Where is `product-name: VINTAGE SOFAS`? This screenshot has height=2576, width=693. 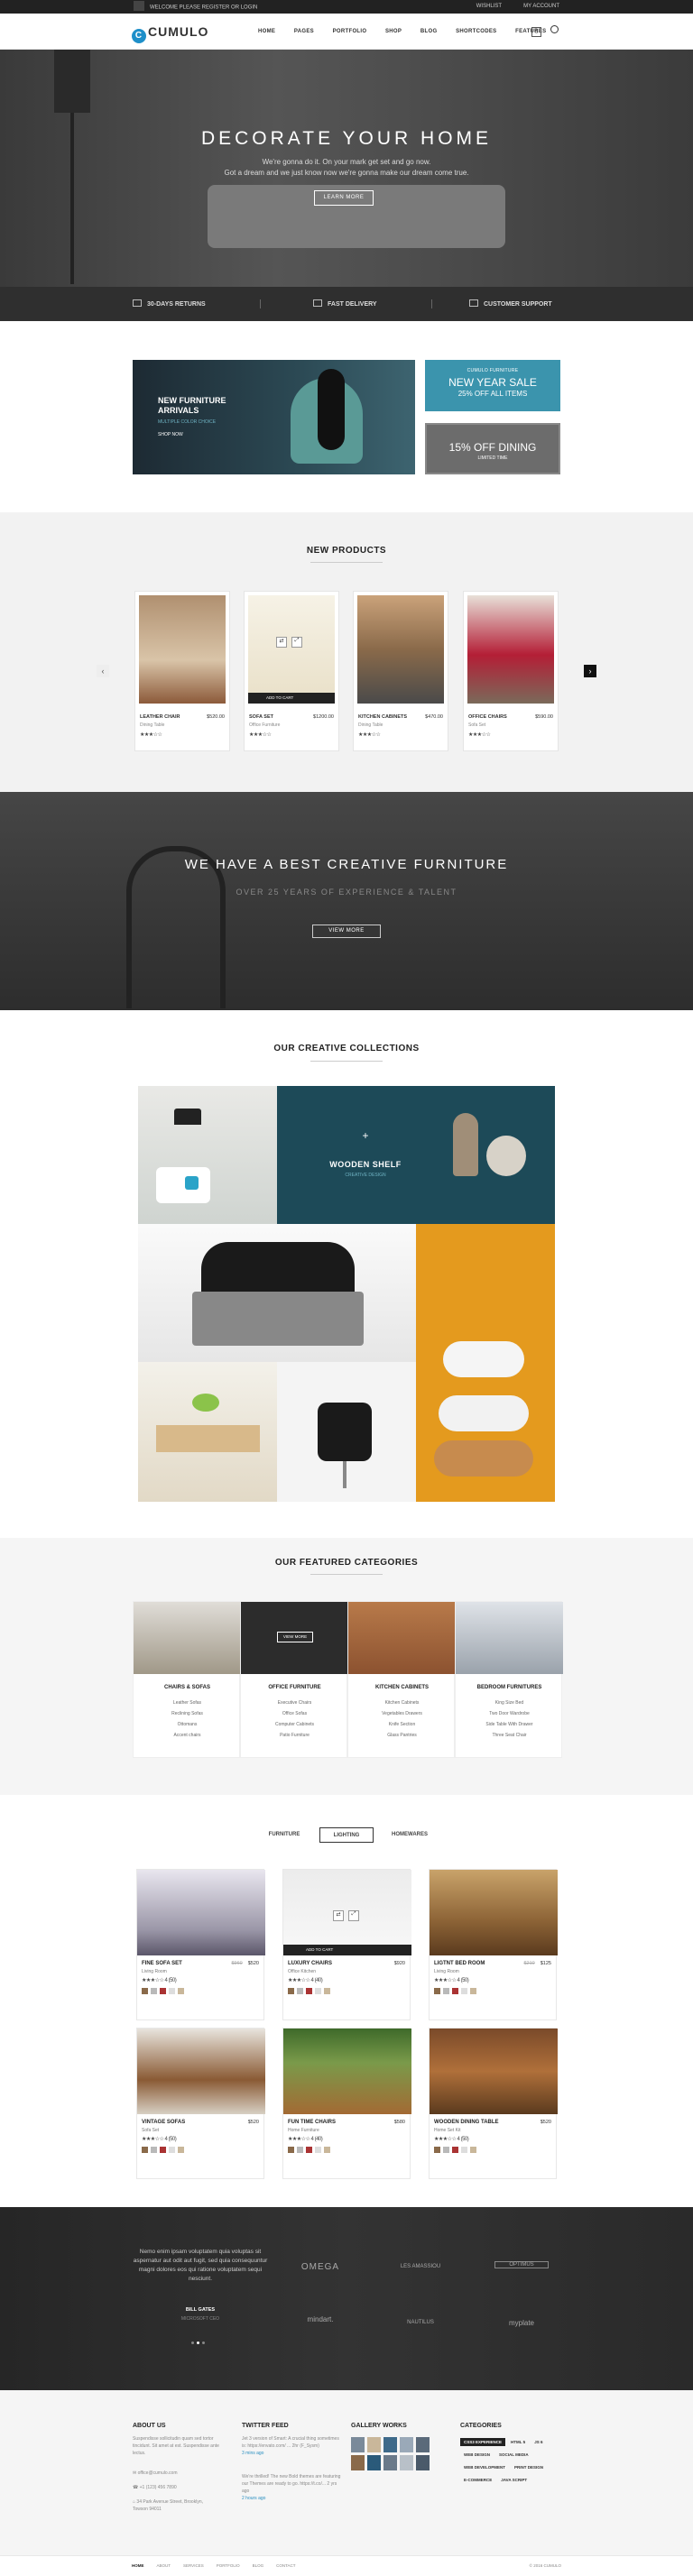
product-name: VINTAGE SOFAS is located at coordinates (163, 2122).